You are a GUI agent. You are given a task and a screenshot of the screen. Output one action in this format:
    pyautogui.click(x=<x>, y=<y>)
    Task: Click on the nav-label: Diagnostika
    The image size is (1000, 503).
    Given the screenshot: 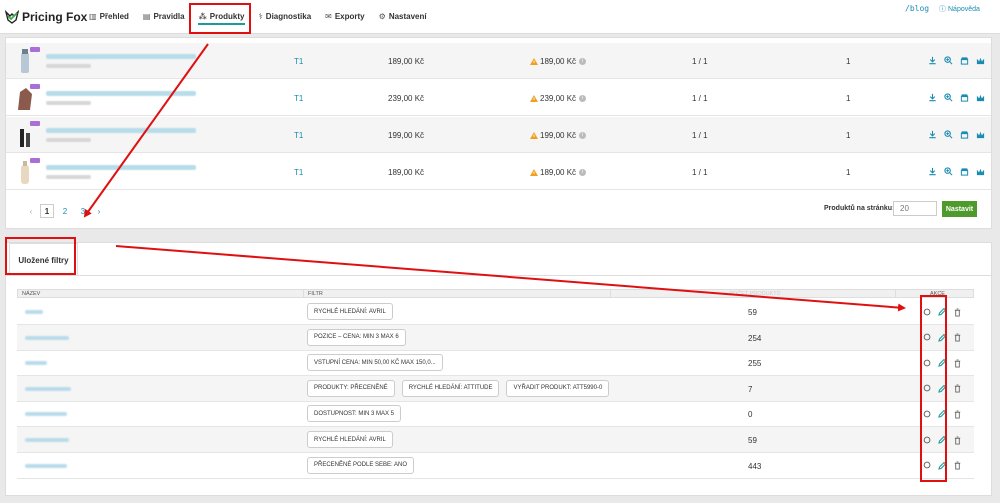 What is the action you would take?
    pyautogui.click(x=288, y=16)
    